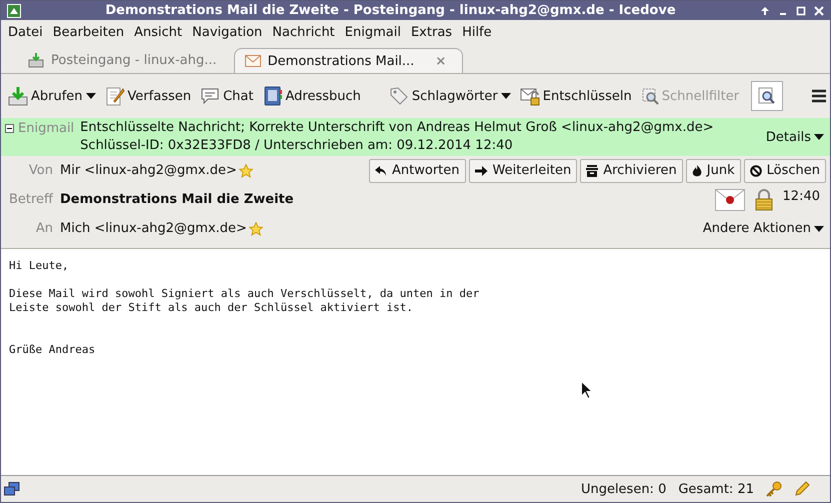  I want to click on toolbar-button: Entschlüsseln, so click(575, 96).